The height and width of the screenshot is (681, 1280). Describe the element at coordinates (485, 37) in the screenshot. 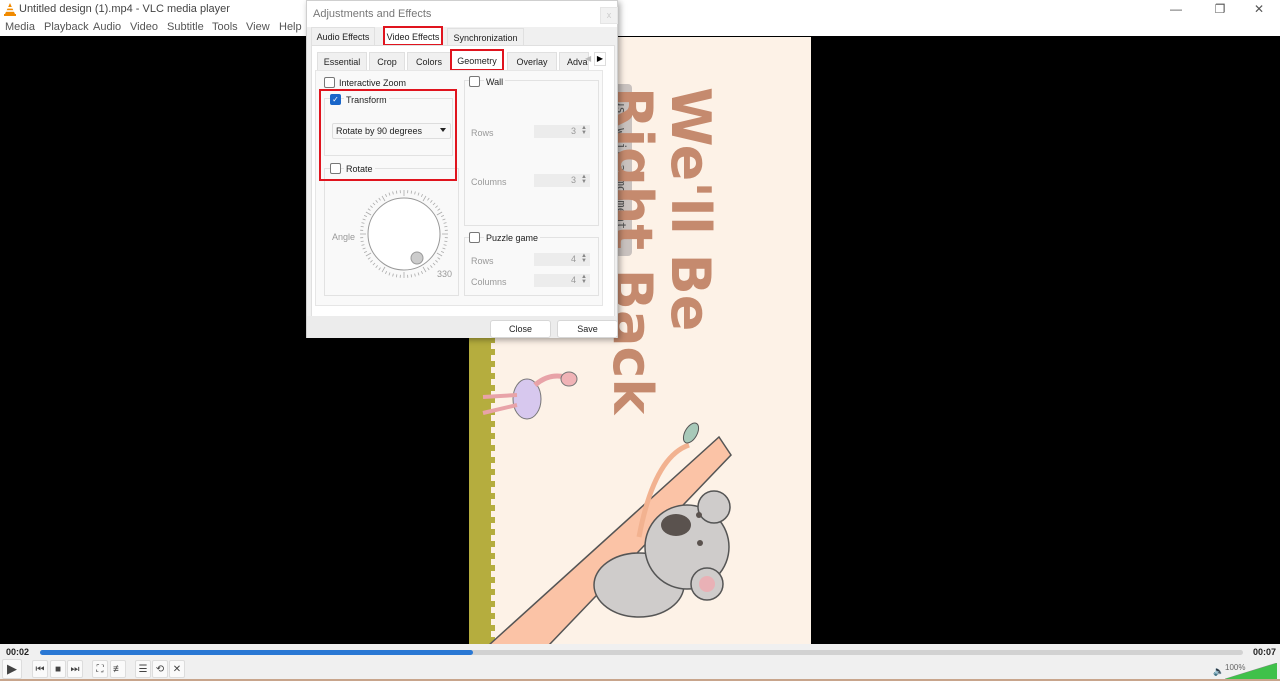

I see `tab-synchronization: Synchronization` at that location.